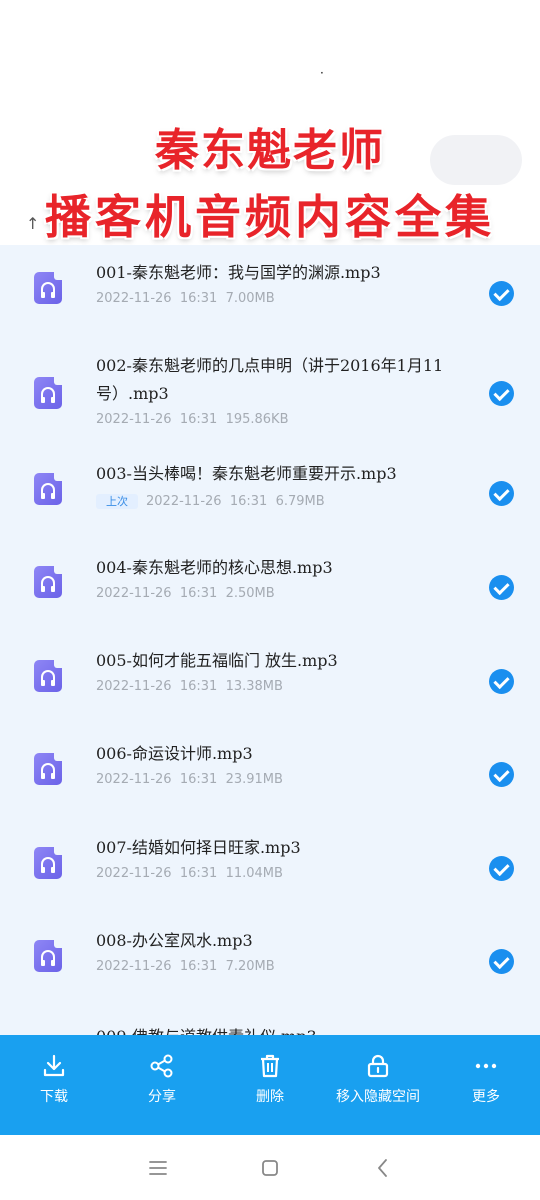 This screenshot has width=540, height=1200. Describe the element at coordinates (250, 966) in the screenshot. I see `file-size: 7.20MB` at that location.